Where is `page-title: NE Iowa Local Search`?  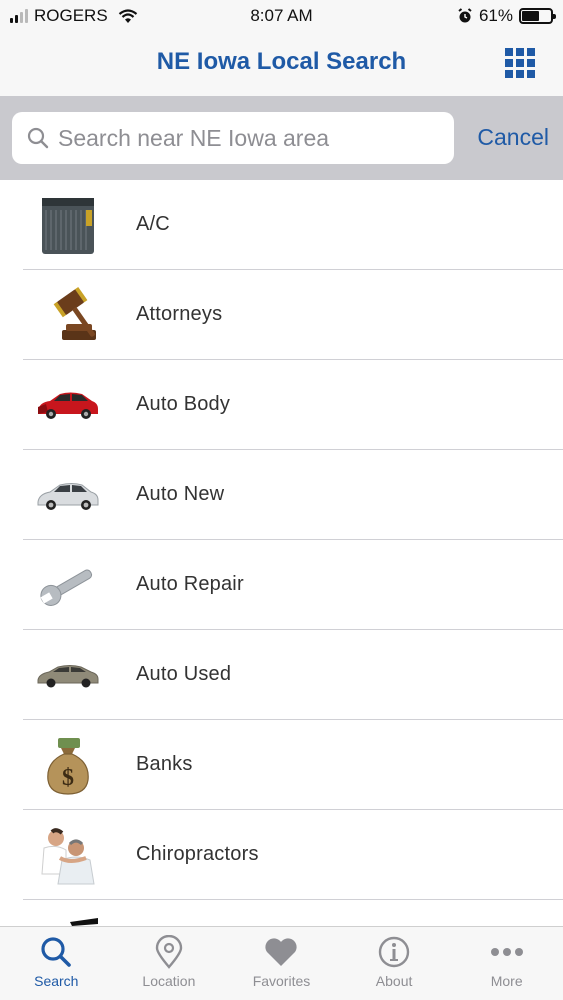
page-title: NE Iowa Local Search is located at coordinates (281, 61).